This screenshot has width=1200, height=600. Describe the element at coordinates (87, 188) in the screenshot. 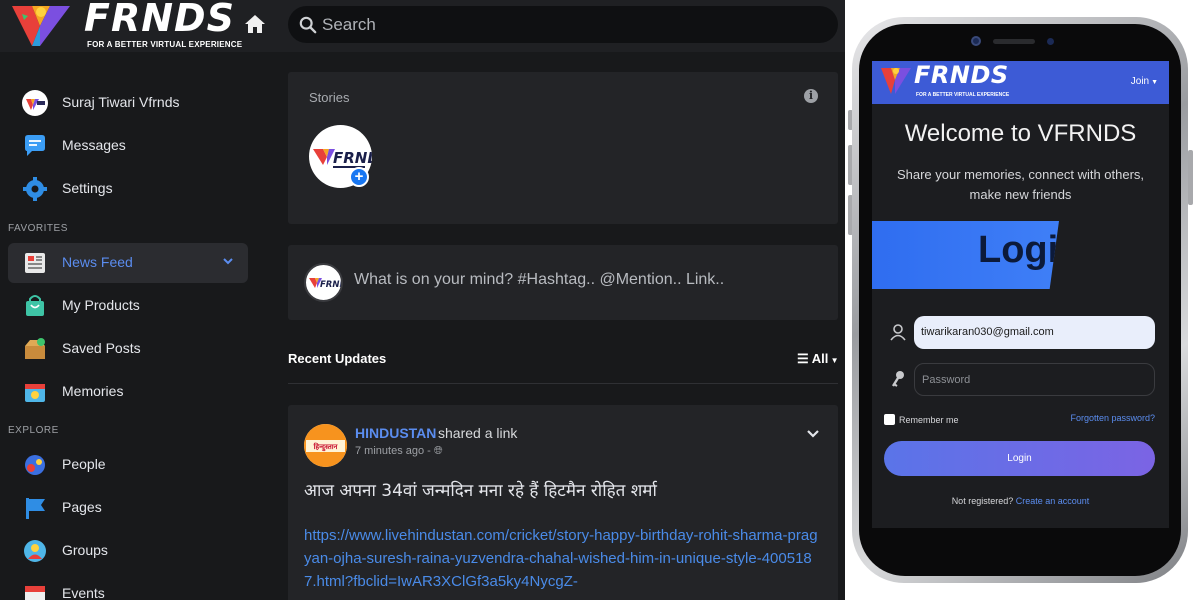

I see `sidebar-item-label: Settings` at that location.